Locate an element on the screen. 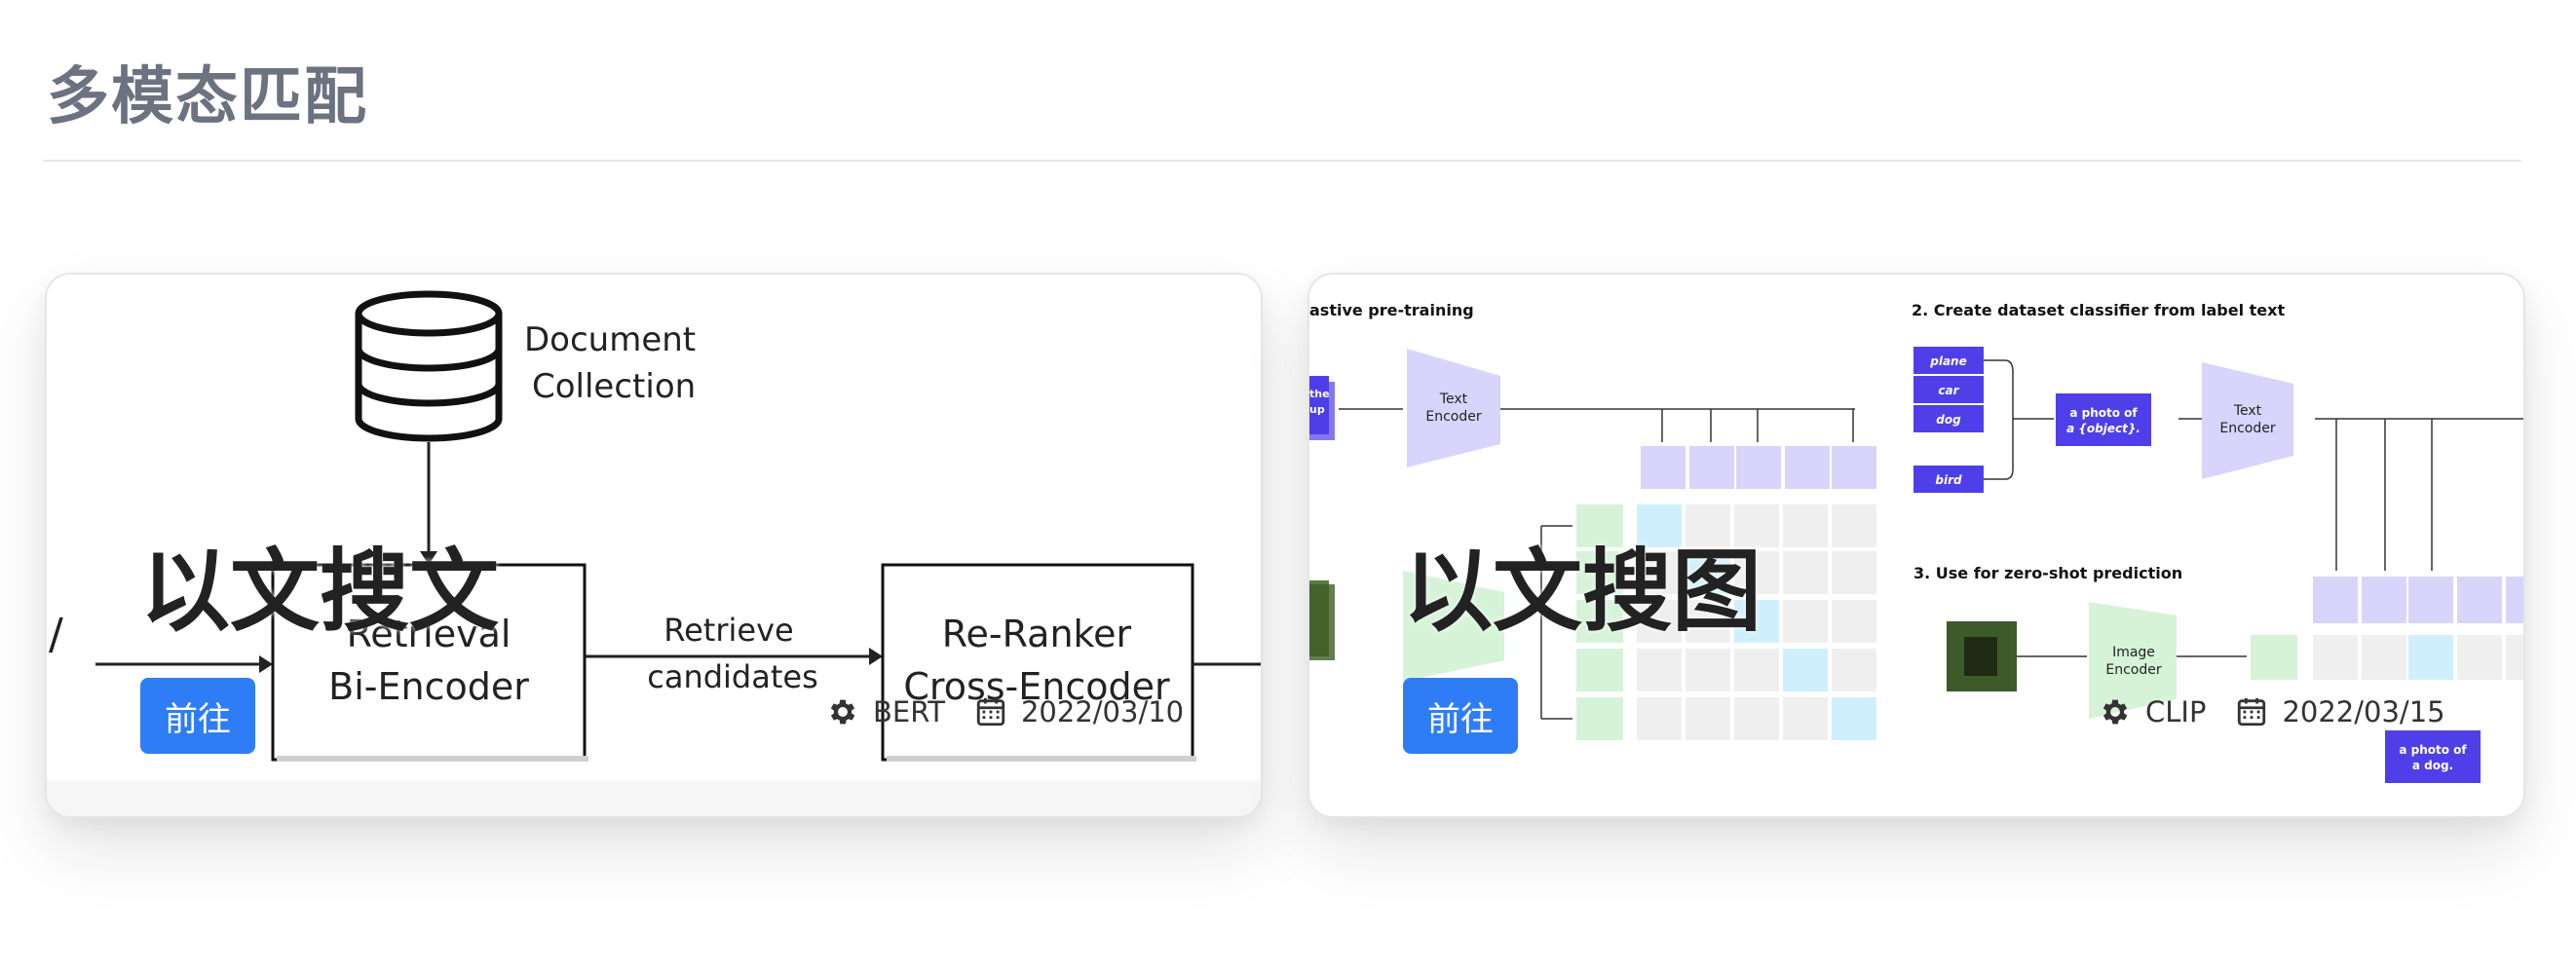 This screenshot has height=970, width=2576. card-title: 以文搜文 is located at coordinates (320, 592).